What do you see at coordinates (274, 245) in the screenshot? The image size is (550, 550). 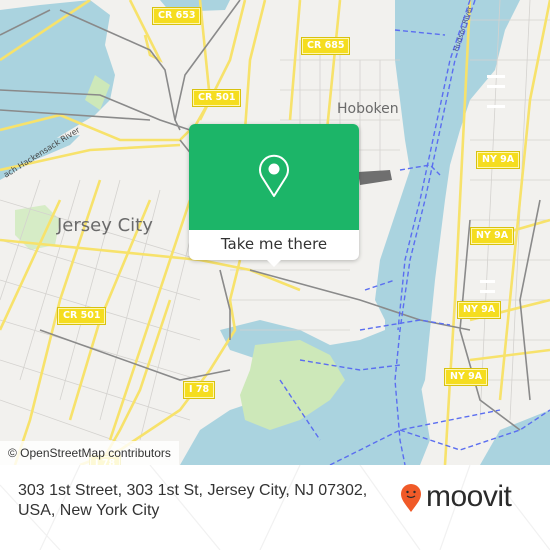 I see `take-me-there-button: Take me there` at bounding box center [274, 245].